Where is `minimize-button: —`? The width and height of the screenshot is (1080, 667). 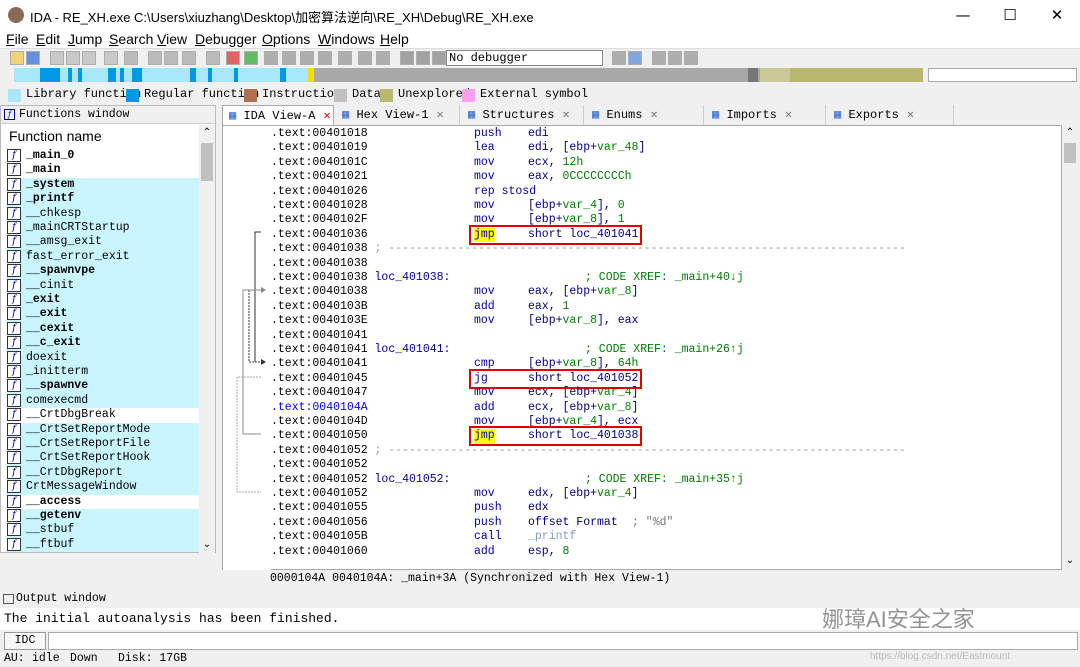 minimize-button: — is located at coordinates (963, 15).